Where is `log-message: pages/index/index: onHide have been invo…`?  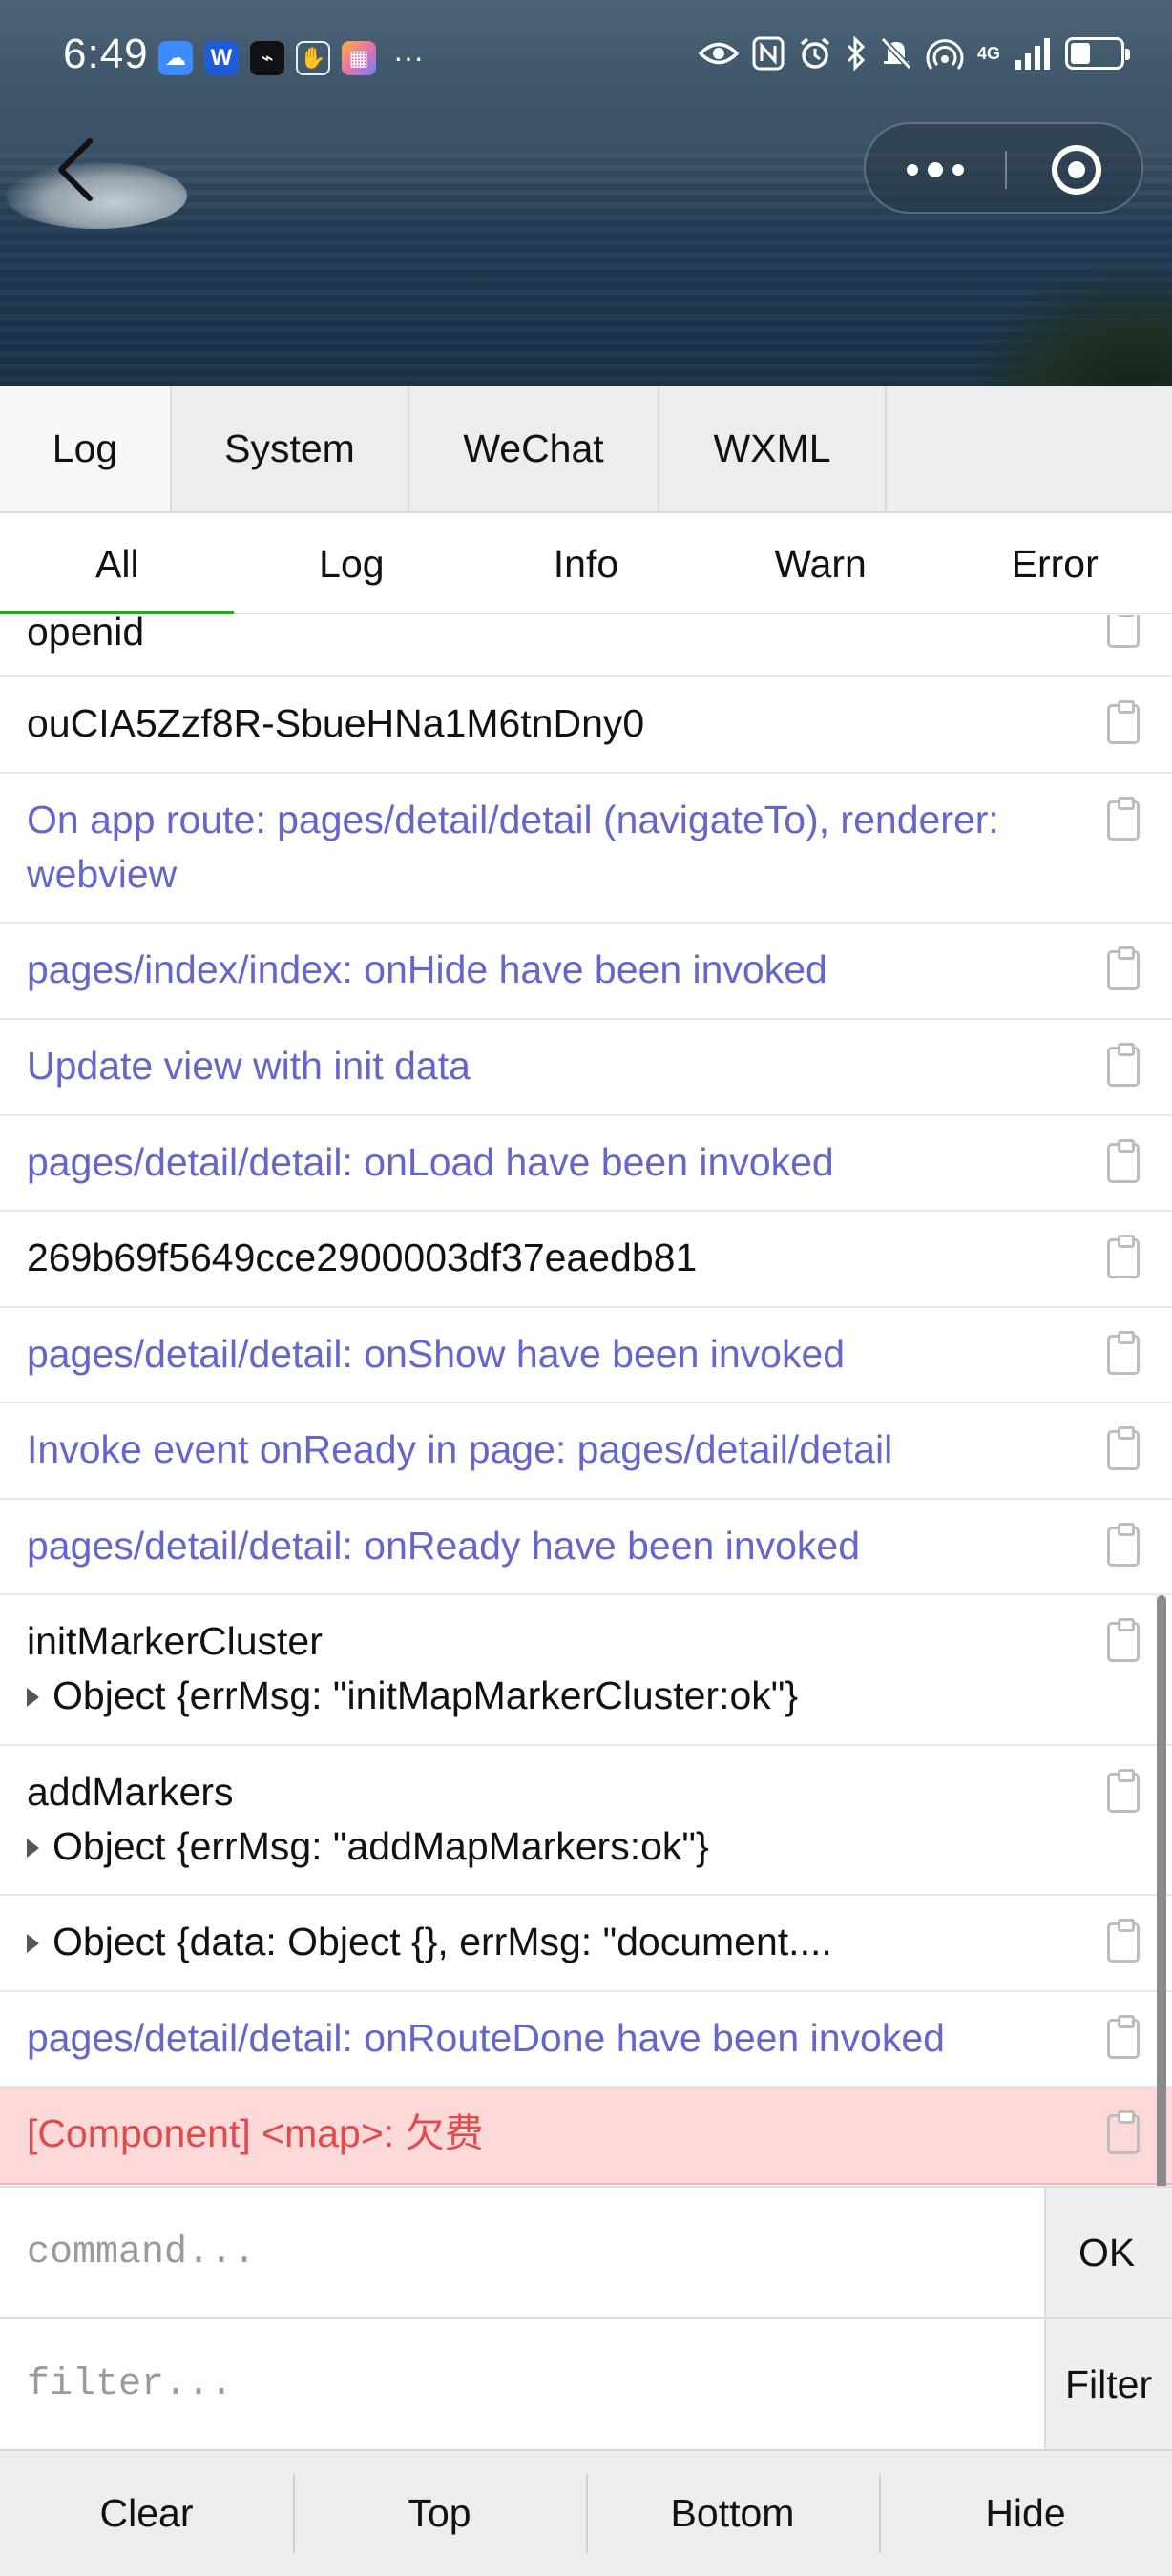 log-message: pages/index/index: onHide have been invo… is located at coordinates (427, 969).